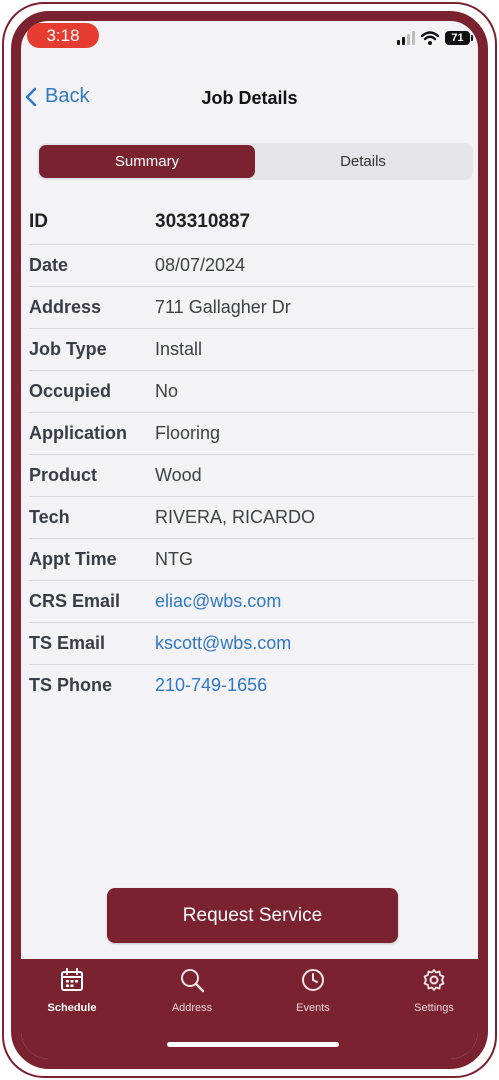 This screenshot has height=1080, width=499. I want to click on detail-row-ts-email: TS Email kscott@wbs.com, so click(251, 644).